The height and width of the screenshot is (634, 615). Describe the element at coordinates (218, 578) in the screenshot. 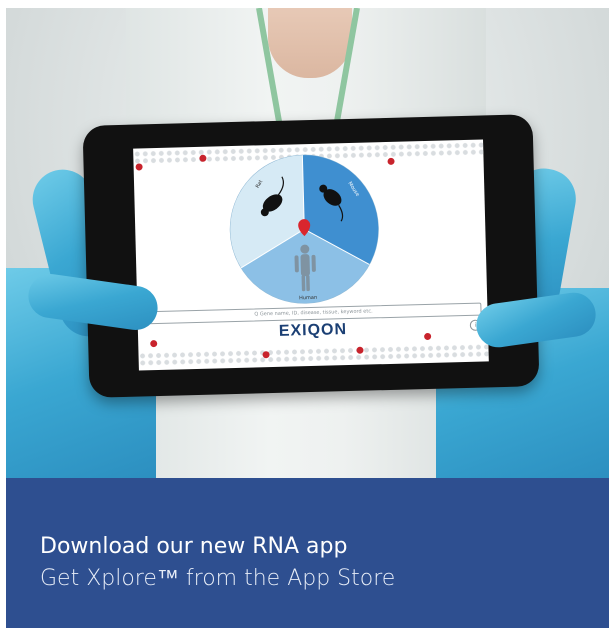

I see `cta-subline: Get Xplore™ from the App Store` at that location.